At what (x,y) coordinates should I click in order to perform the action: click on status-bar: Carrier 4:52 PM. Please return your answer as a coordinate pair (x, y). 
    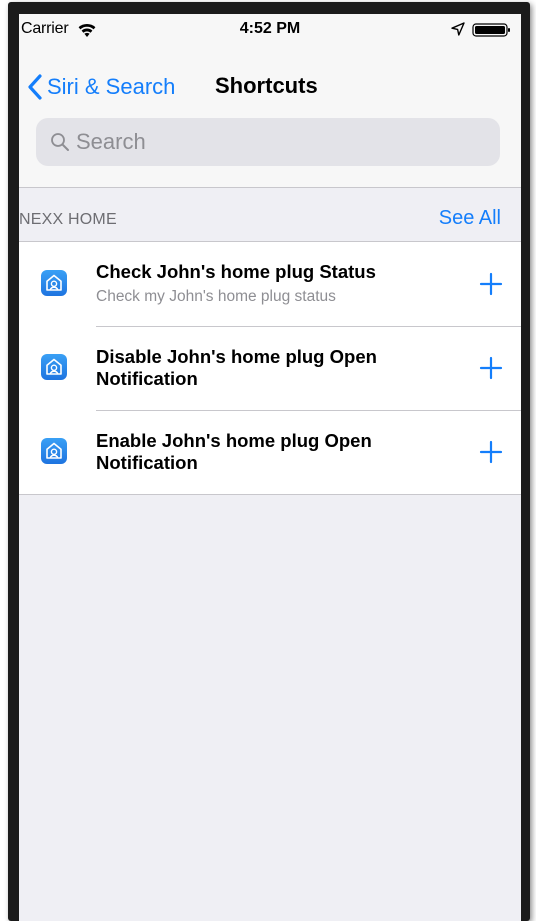
    Looking at the image, I should click on (270, 31).